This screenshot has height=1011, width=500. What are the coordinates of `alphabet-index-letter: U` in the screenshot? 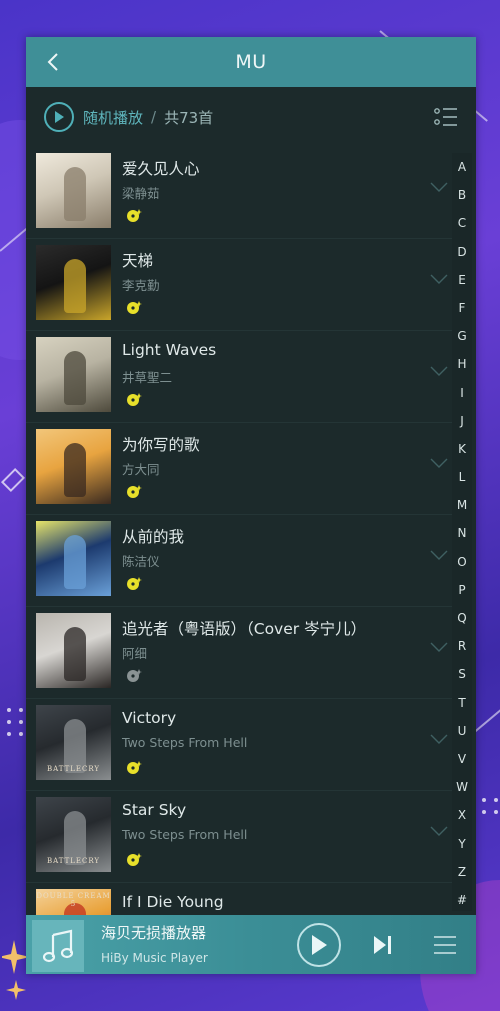 It's located at (462, 731).